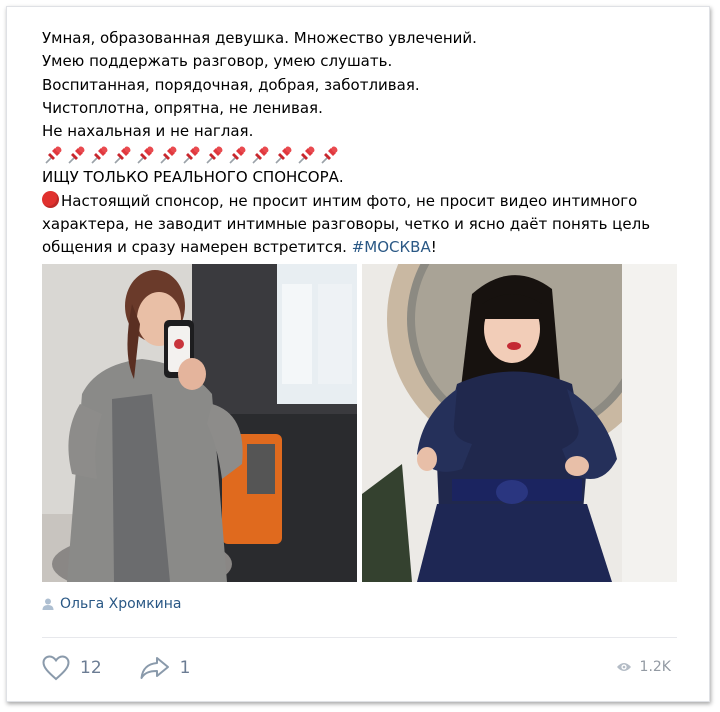 This screenshot has width=720, height=712. Describe the element at coordinates (655, 667) in the screenshot. I see `views-count: 1.2K` at that location.